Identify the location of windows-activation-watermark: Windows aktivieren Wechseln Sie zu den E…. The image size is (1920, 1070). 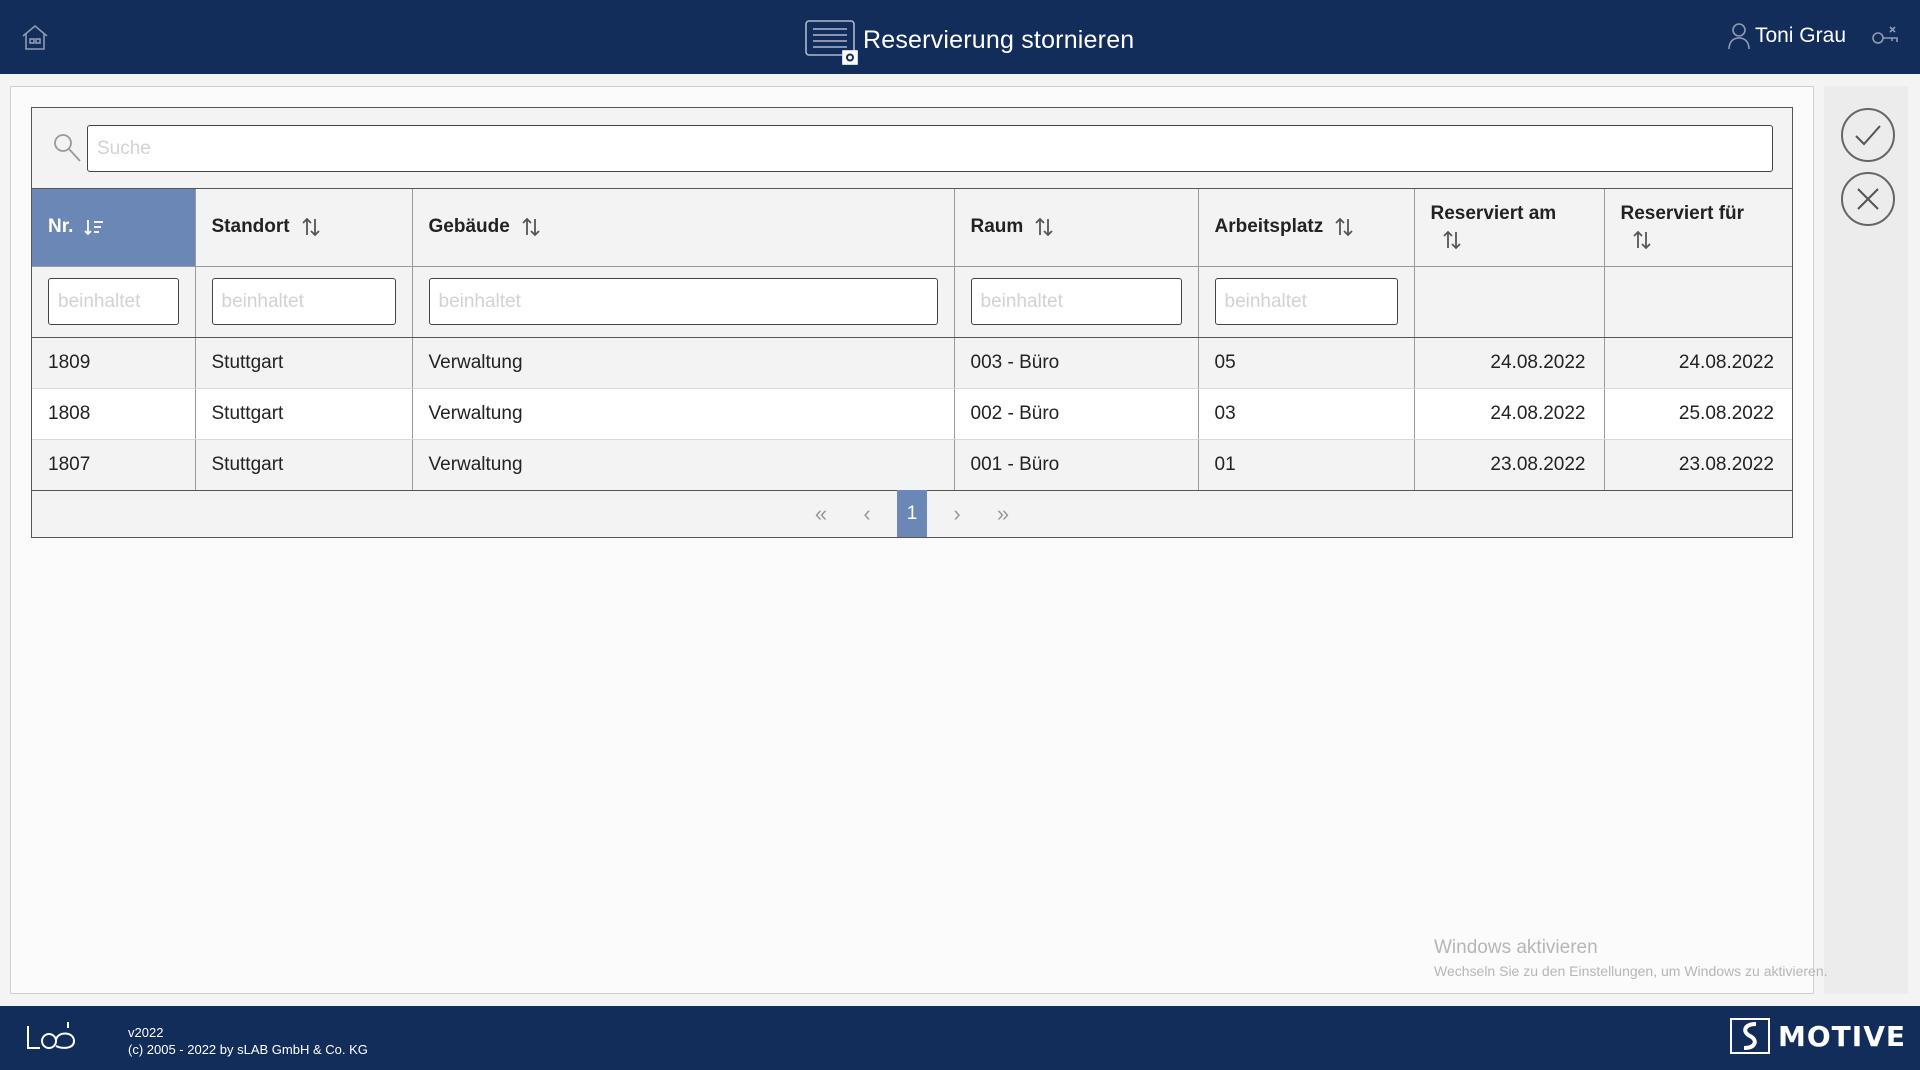
(1631, 958).